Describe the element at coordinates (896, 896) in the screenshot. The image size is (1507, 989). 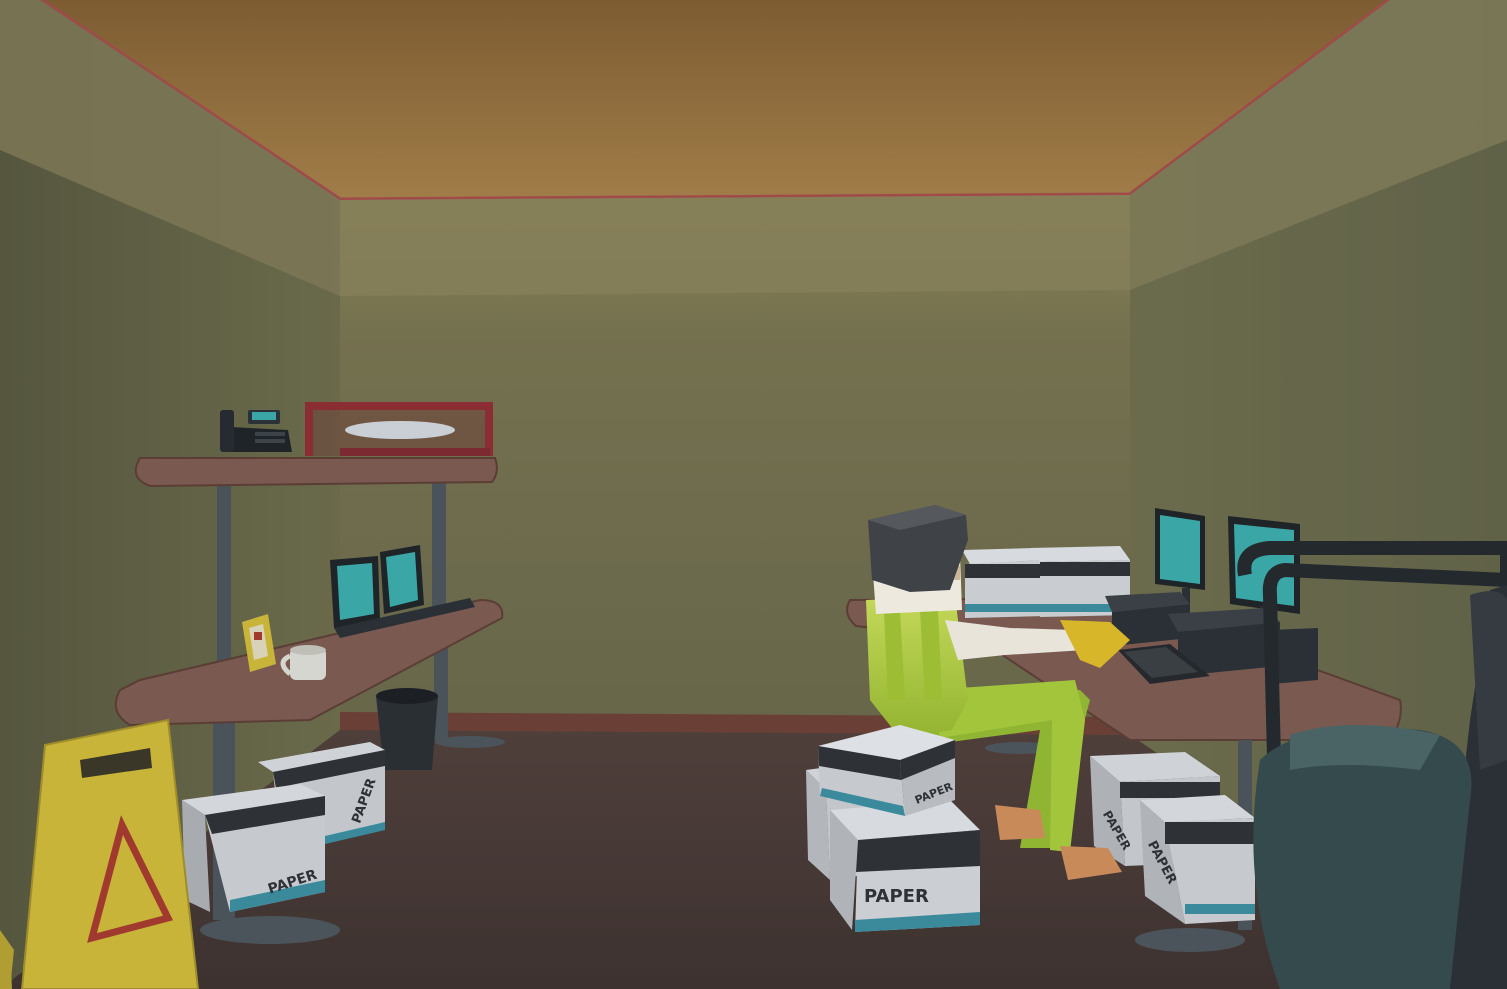
I see `paper-box-label: PAPER` at that location.